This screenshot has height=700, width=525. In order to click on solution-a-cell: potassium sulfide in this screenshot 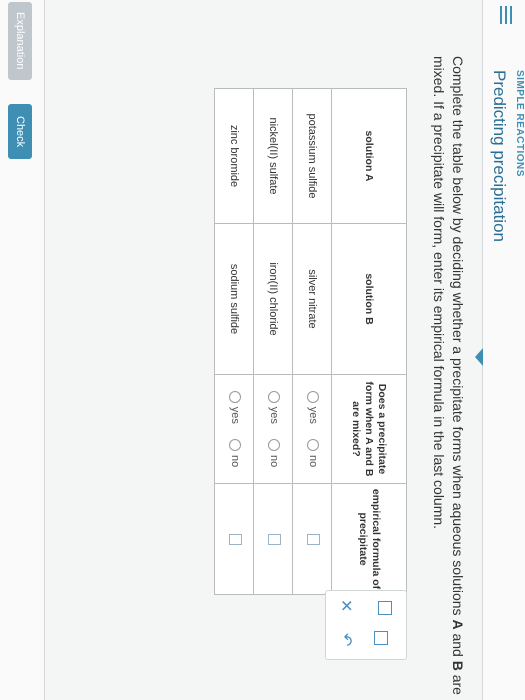, I will do `click(312, 156)`.